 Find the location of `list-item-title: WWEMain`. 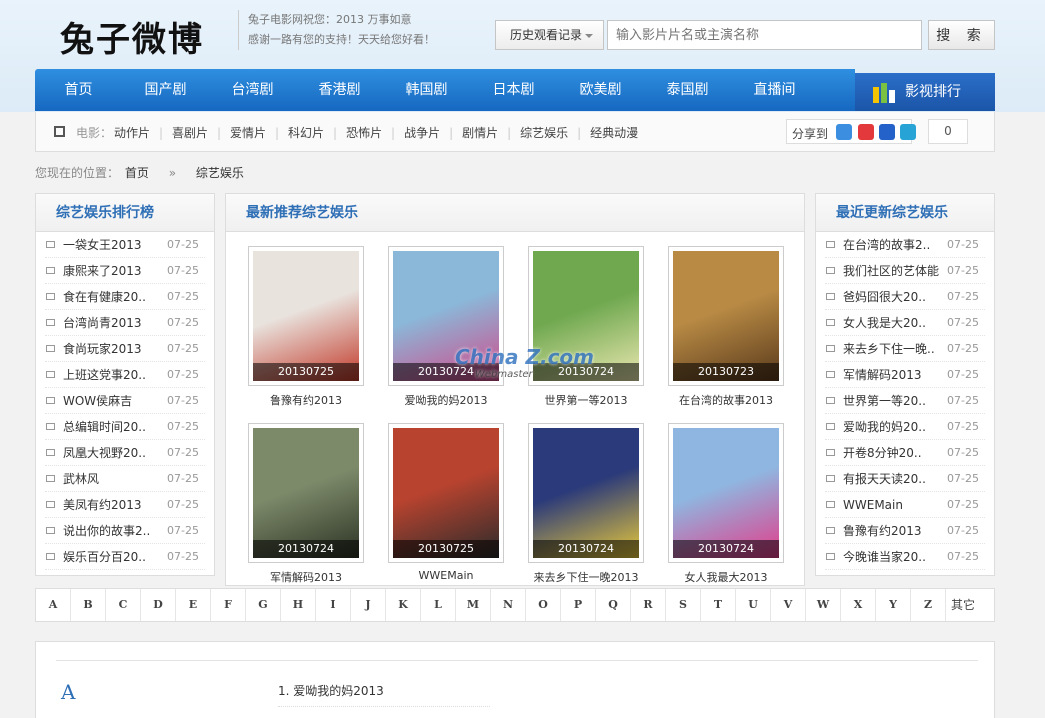

list-item-title: WWEMain is located at coordinates (873, 505).